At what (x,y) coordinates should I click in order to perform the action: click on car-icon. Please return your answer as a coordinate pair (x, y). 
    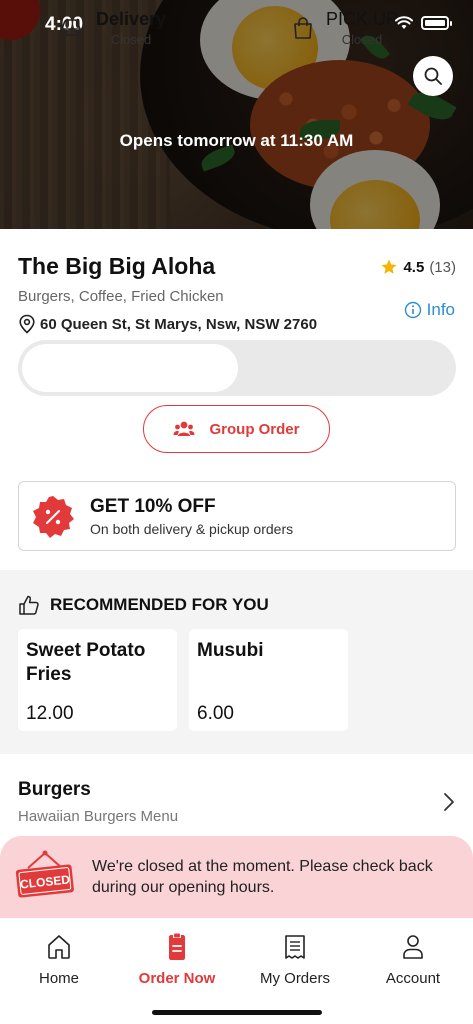
    Looking at the image, I should click on (71, 28).